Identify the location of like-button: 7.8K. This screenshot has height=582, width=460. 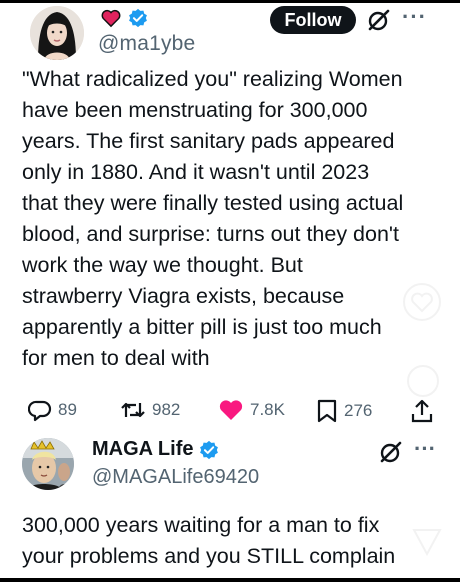
(251, 410).